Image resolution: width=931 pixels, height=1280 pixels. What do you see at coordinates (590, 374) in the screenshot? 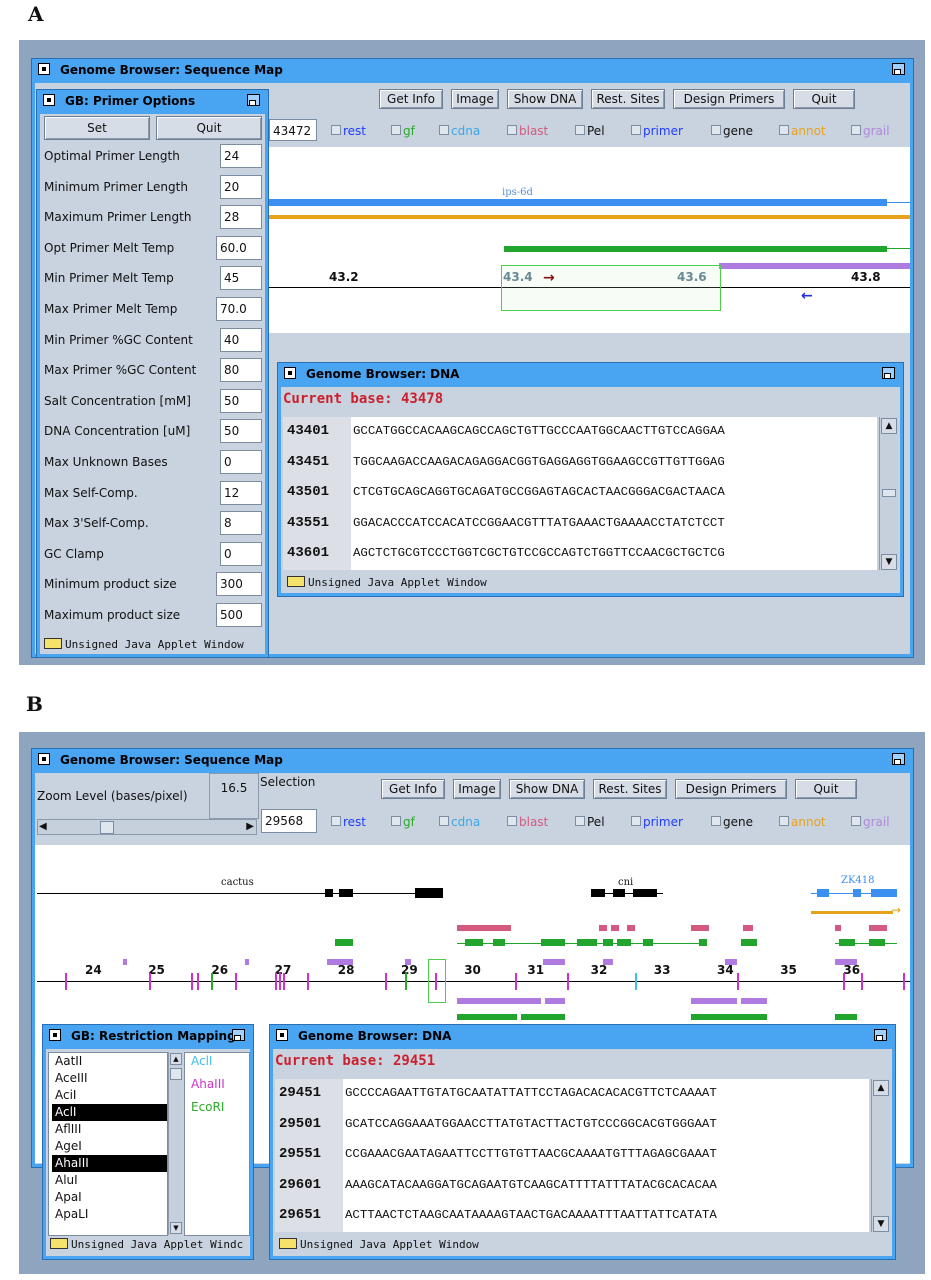
I see `dna-titlebar-a: Genome Browser: DNA` at bounding box center [590, 374].